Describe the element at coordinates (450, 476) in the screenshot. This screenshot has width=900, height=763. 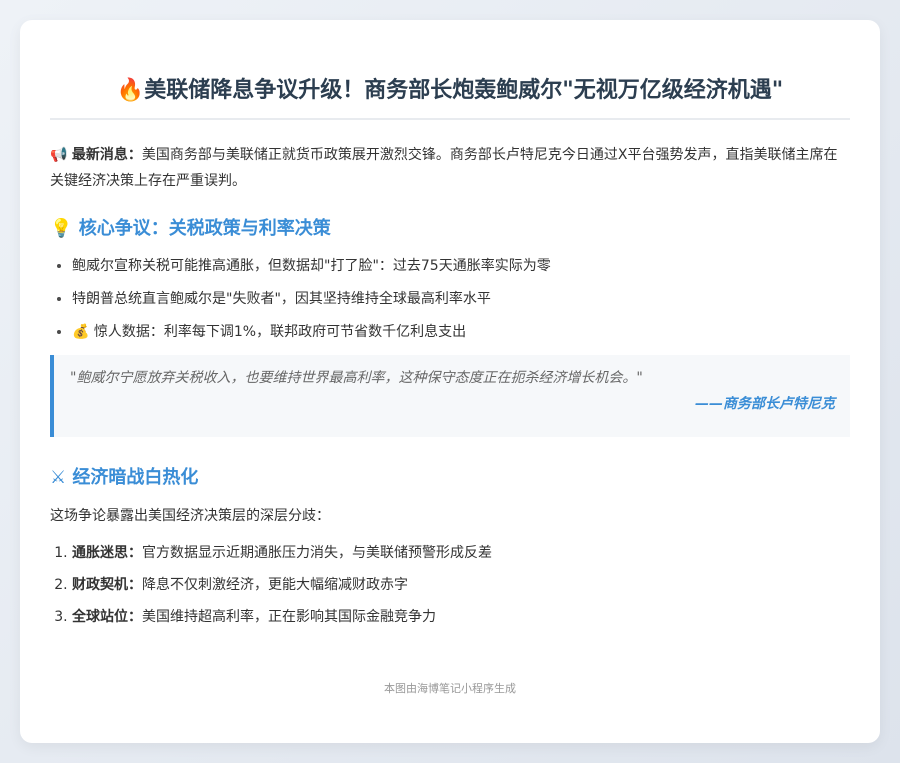
I see `section-heading-economic-war: ⚔ 经济暗战白热化` at that location.